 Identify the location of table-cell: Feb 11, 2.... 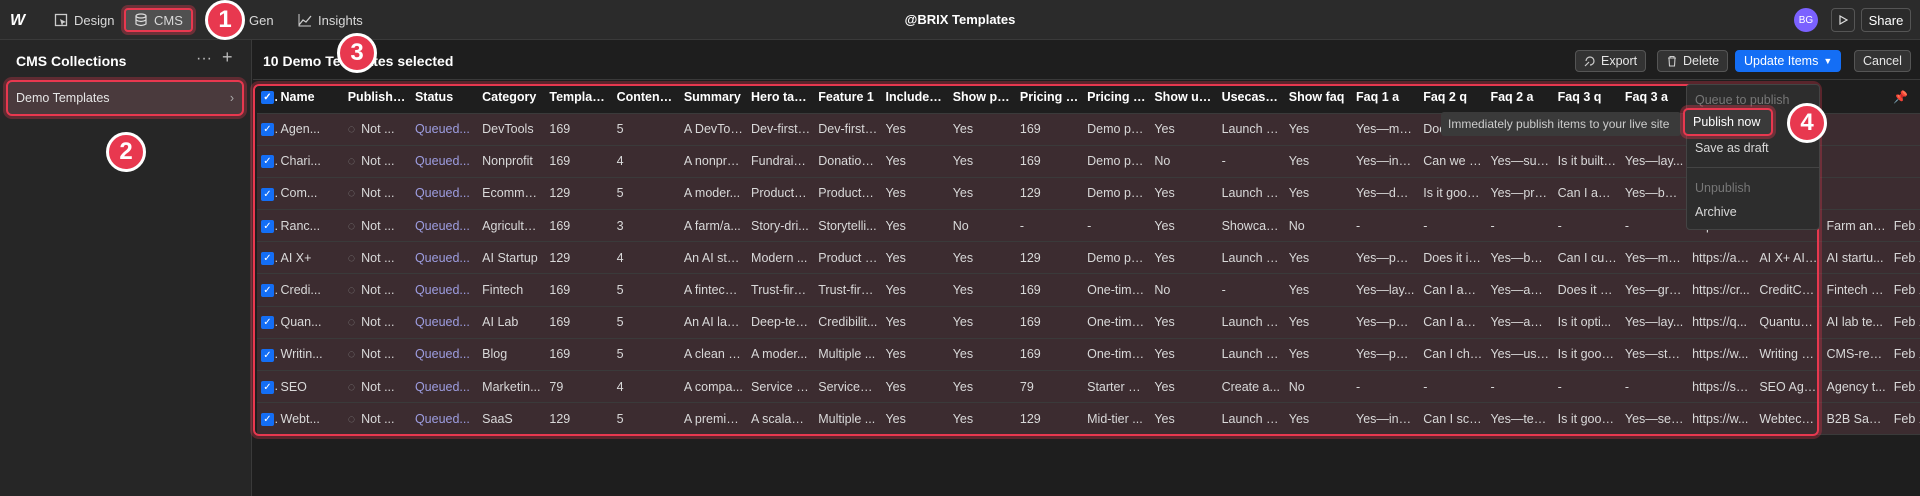
(1904, 258).